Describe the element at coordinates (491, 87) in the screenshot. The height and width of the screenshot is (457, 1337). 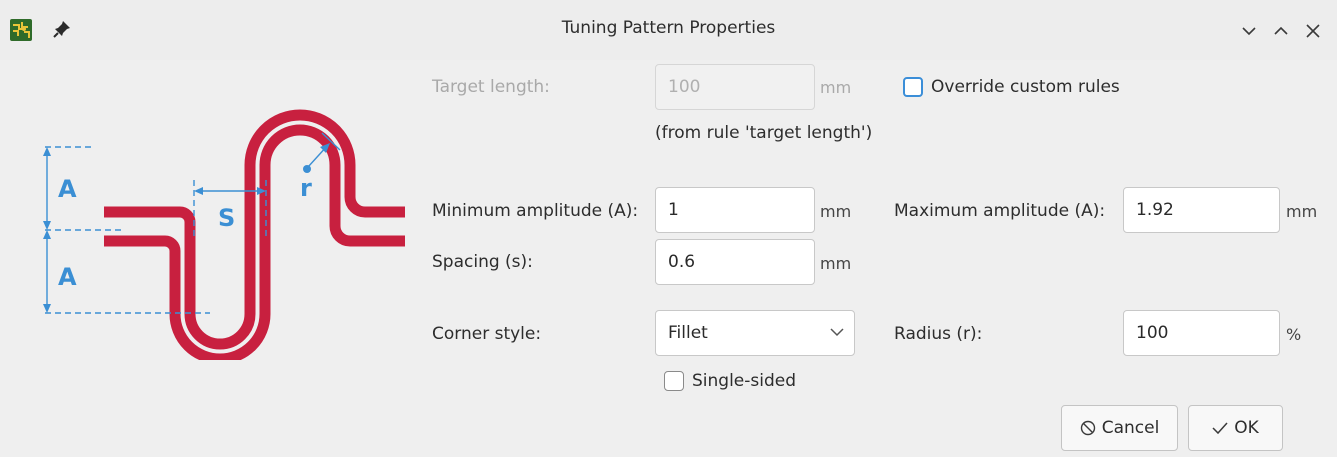
I see `target-length-label: Target length:` at that location.